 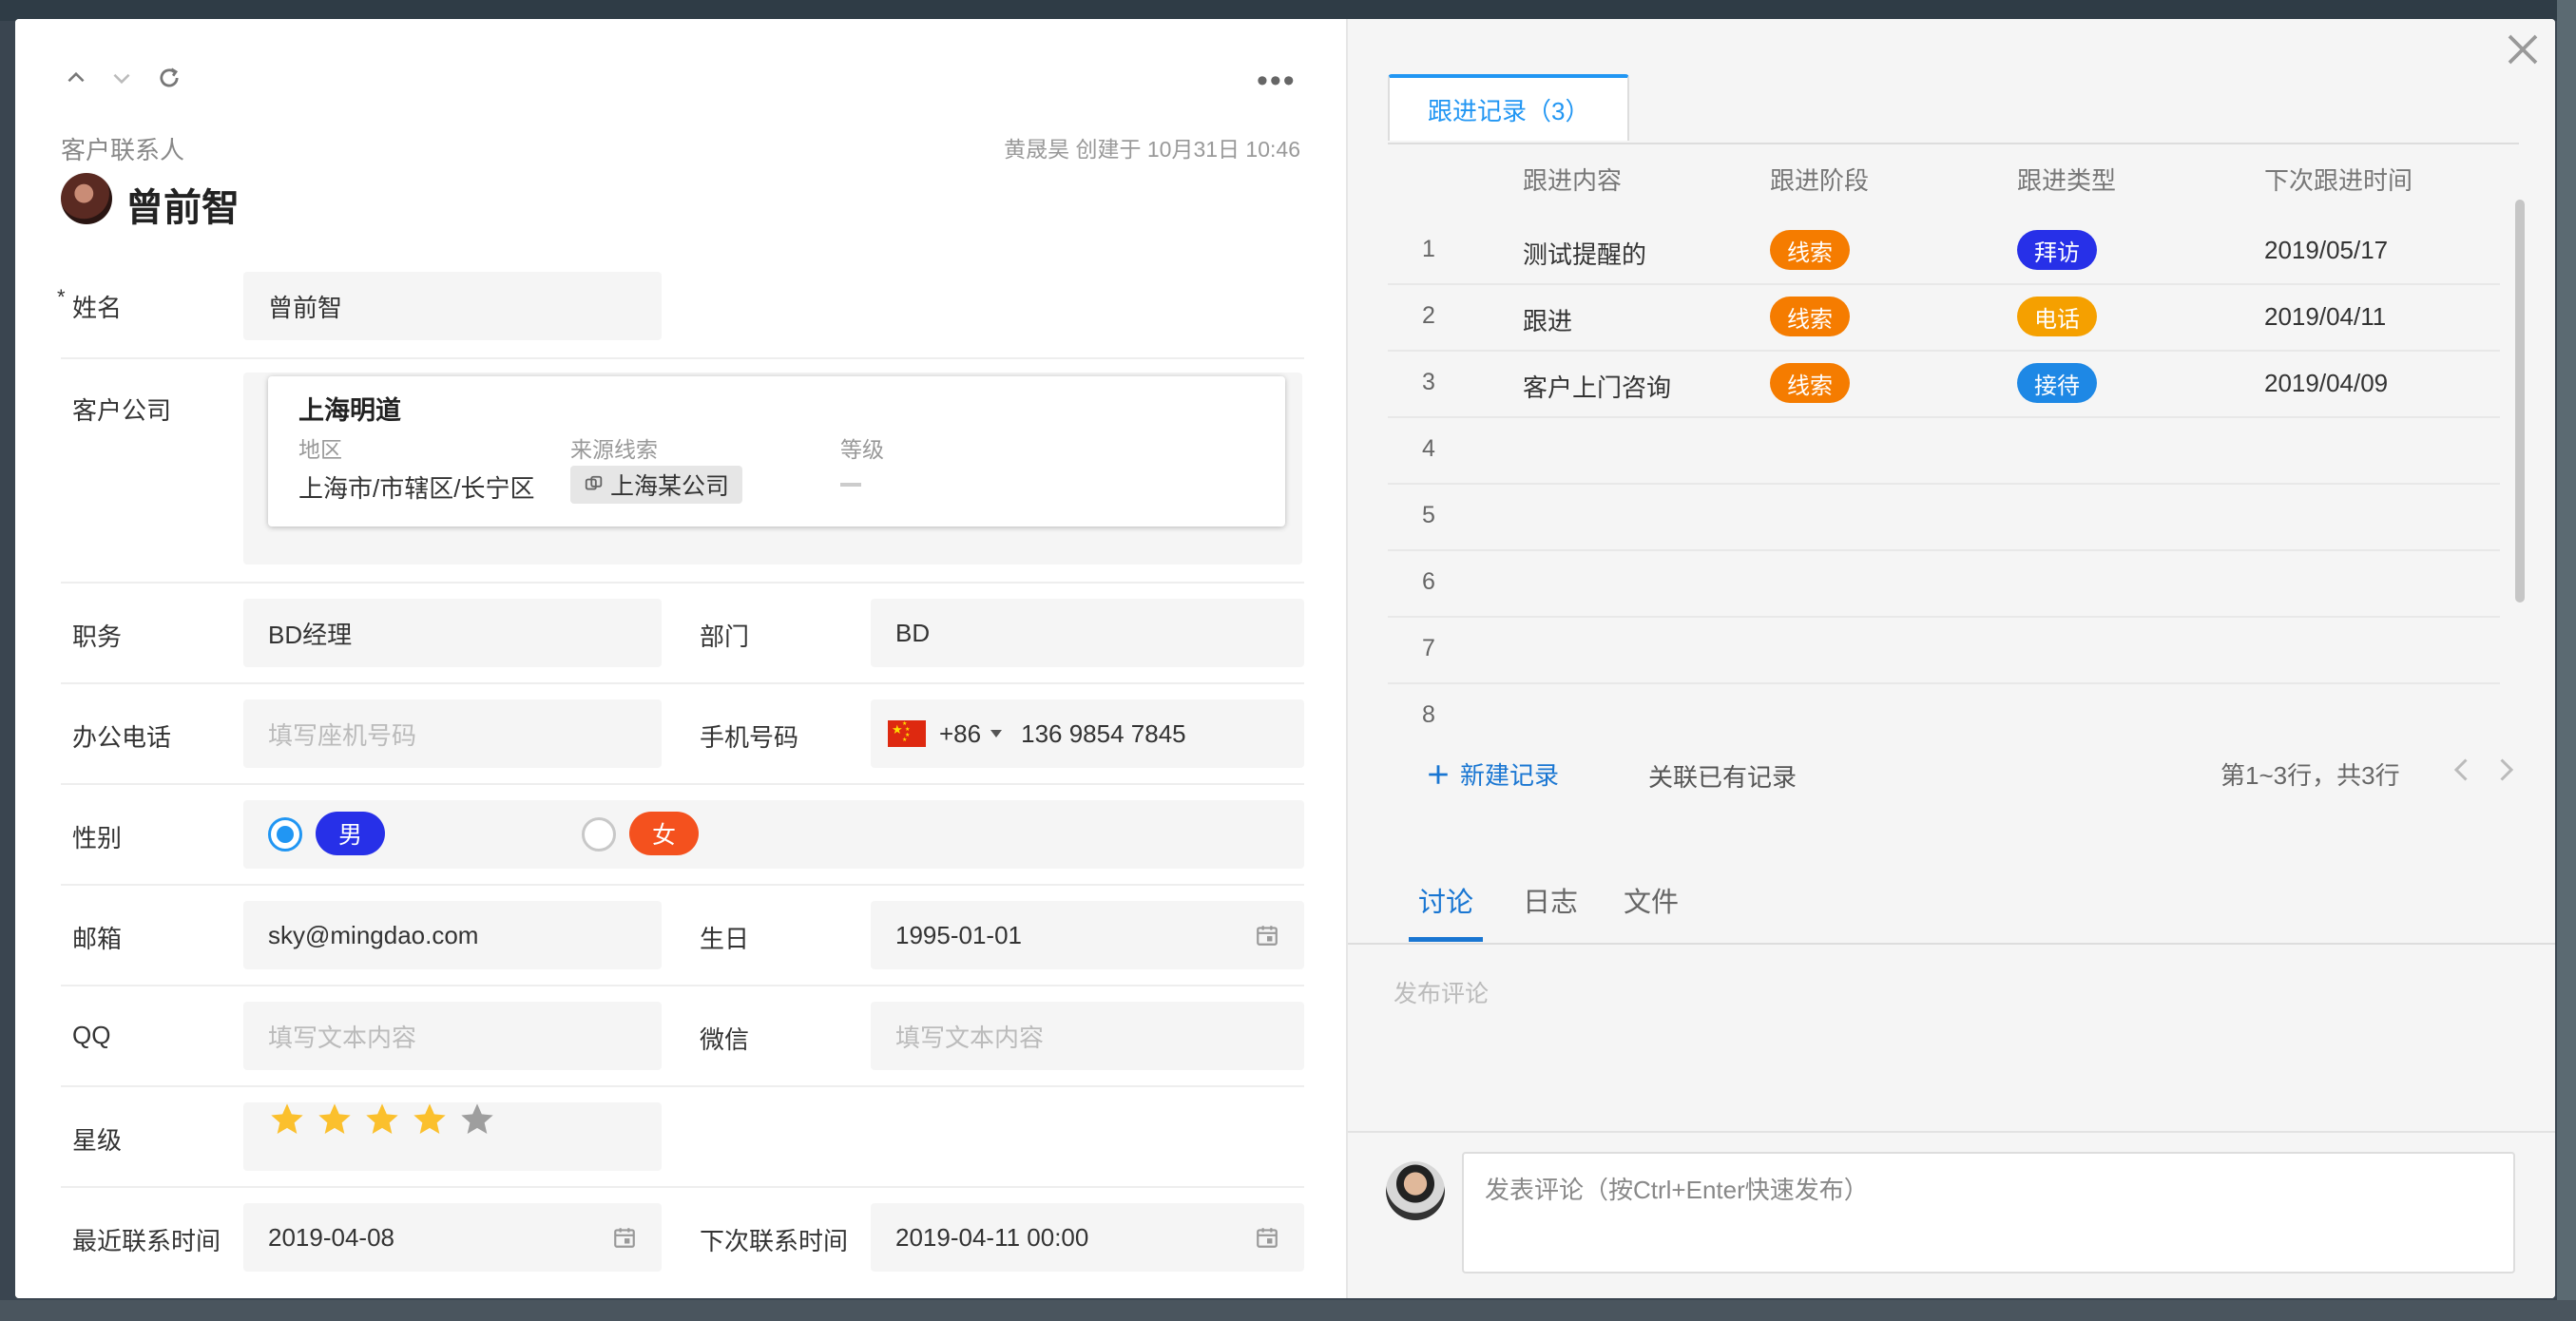 What do you see at coordinates (169, 78) in the screenshot?
I see `refresh-button` at bounding box center [169, 78].